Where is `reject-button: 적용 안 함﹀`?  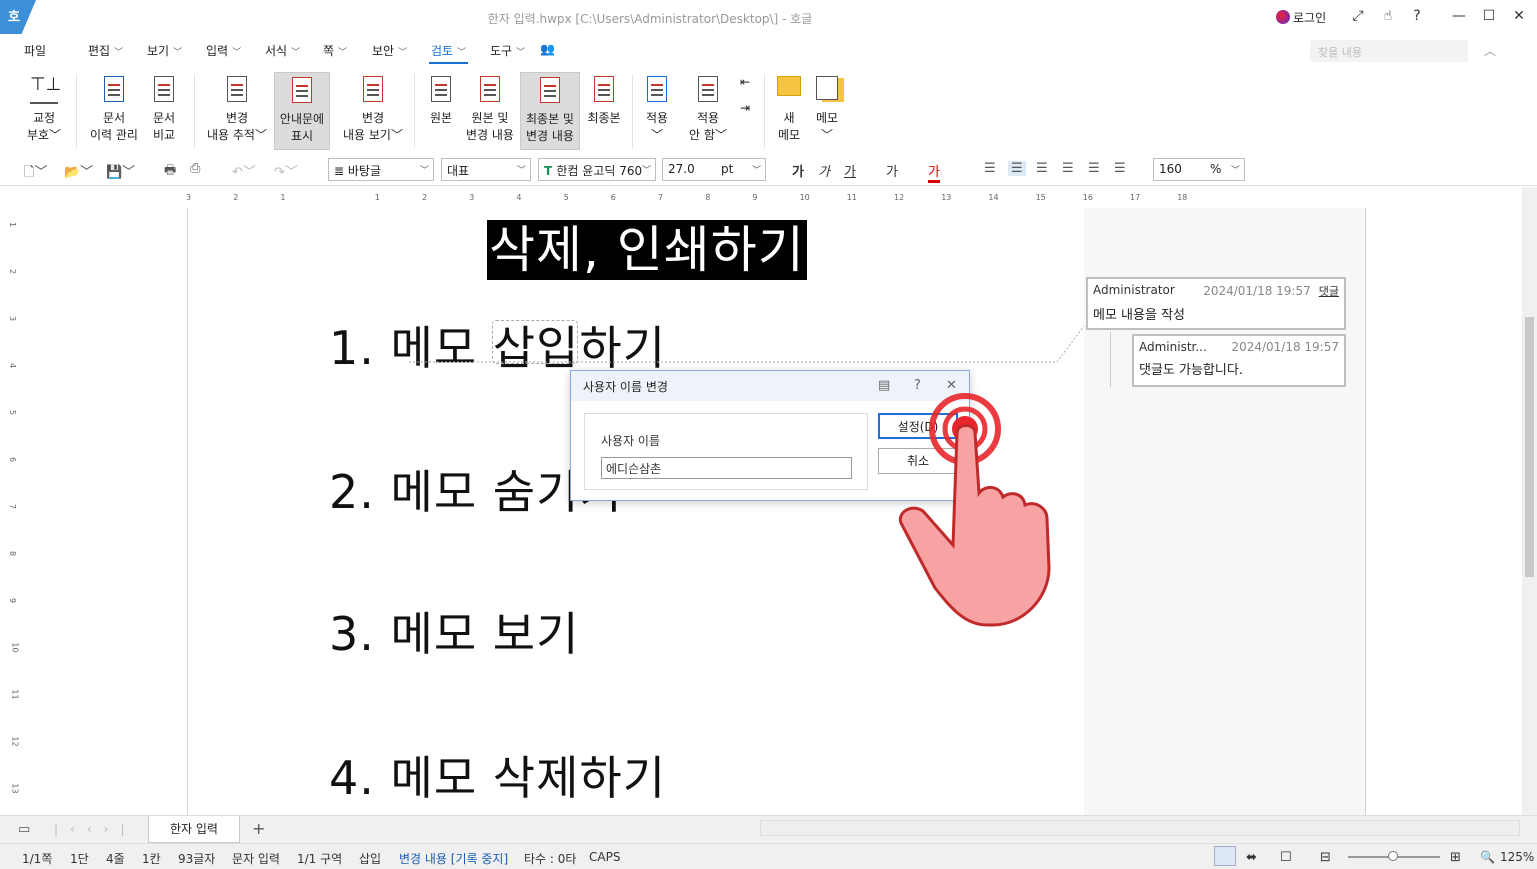
reject-button: 적용 안 함﹀ is located at coordinates (708, 111).